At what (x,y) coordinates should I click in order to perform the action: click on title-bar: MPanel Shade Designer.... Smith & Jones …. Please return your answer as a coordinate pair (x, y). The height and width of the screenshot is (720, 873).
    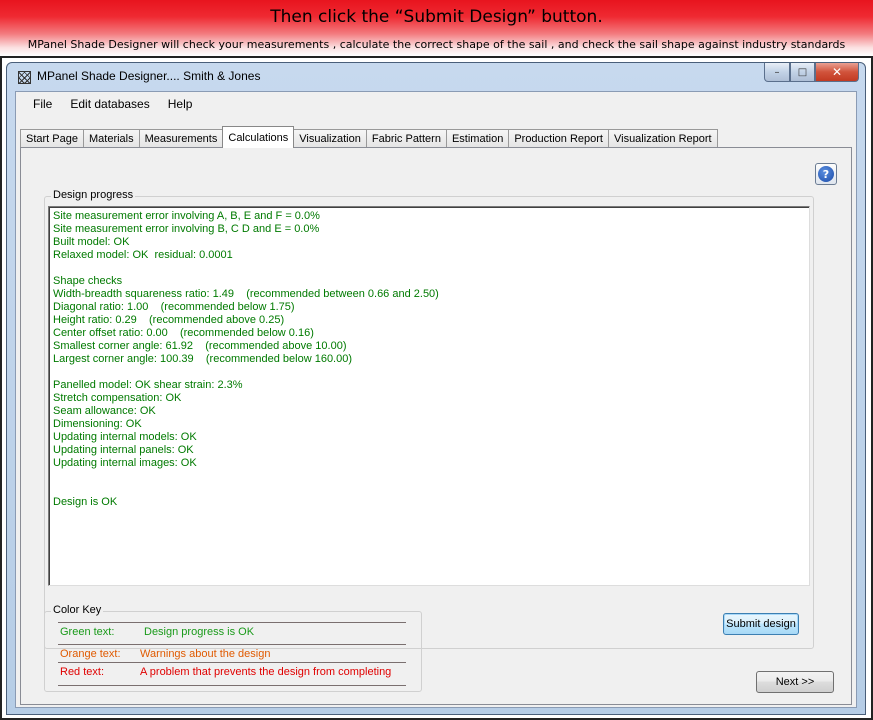
    Looking at the image, I should click on (436, 77).